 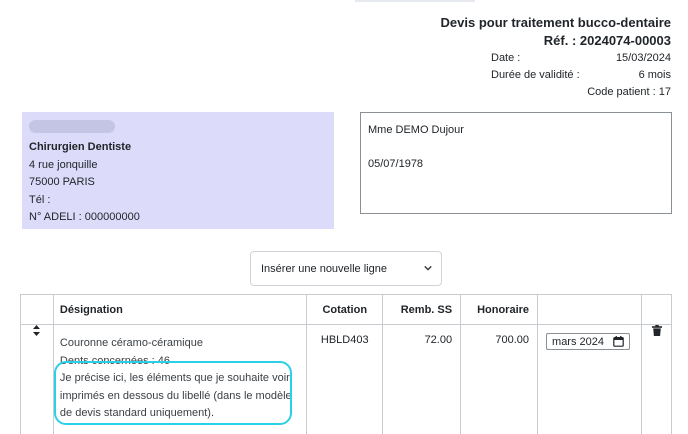 I want to click on practitioner-address-2: 75000 PARIS, so click(x=62, y=182).